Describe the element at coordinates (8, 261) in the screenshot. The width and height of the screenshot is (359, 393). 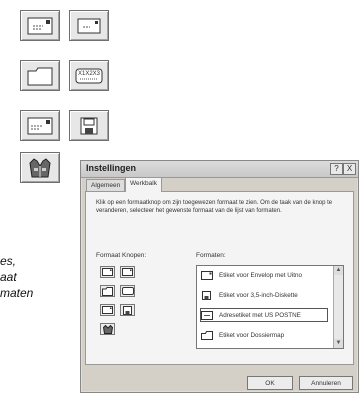
I see `side-text-line-1: es,` at that location.